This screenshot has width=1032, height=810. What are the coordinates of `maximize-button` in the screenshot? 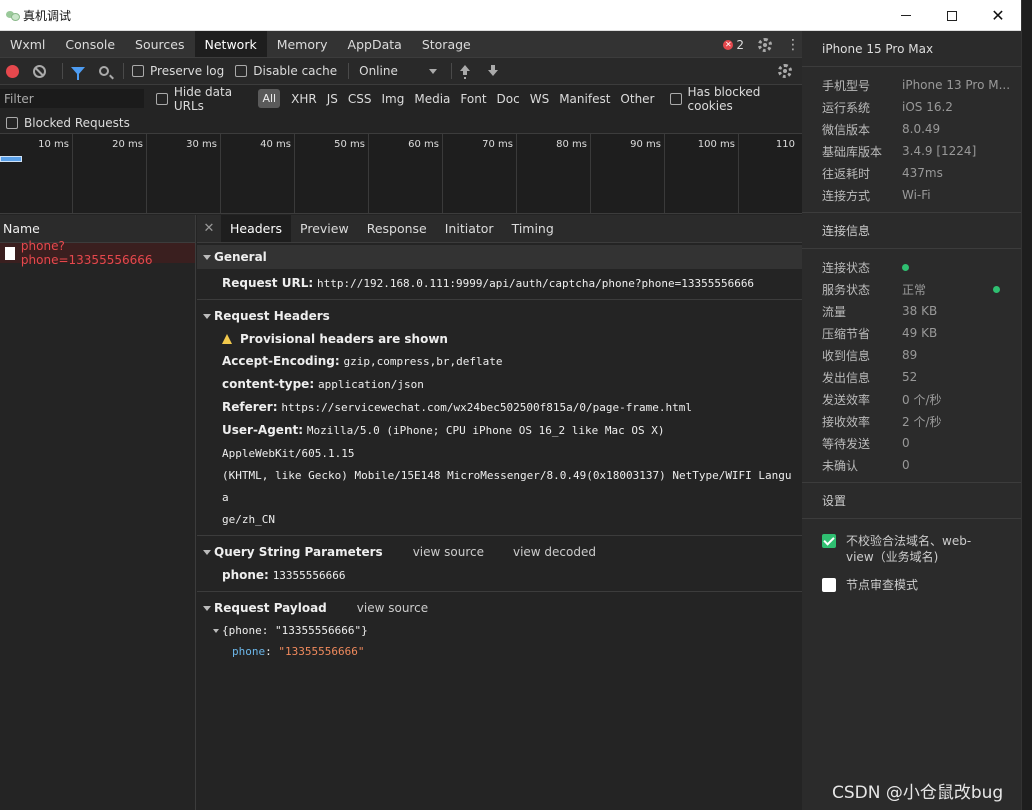 It's located at (952, 15).